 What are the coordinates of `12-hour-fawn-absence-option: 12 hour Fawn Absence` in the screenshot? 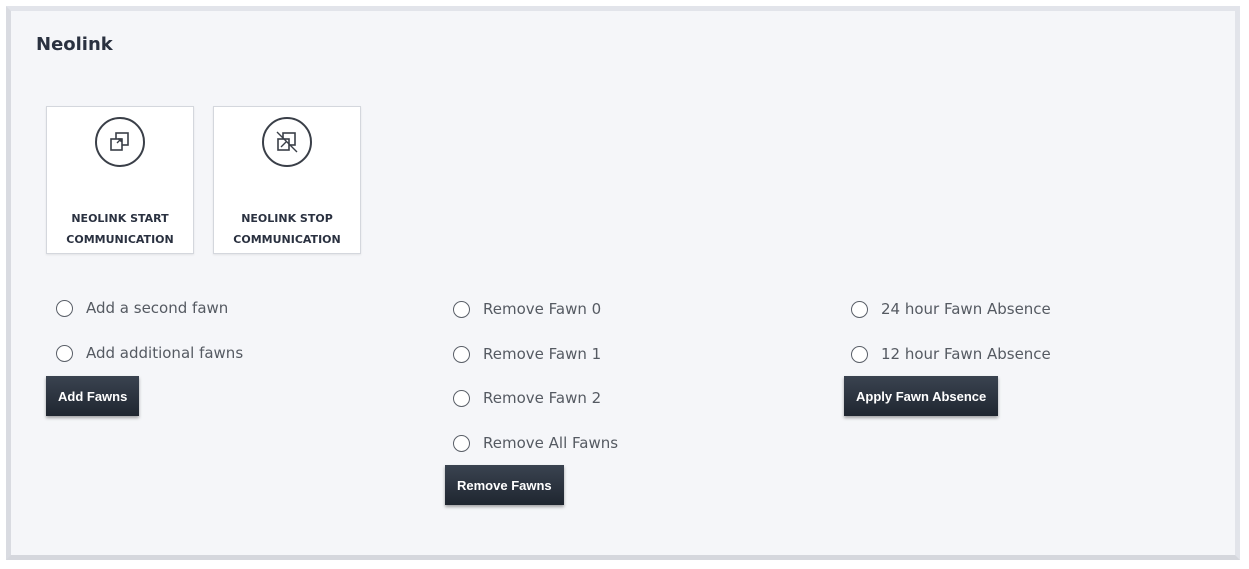 It's located at (951, 354).